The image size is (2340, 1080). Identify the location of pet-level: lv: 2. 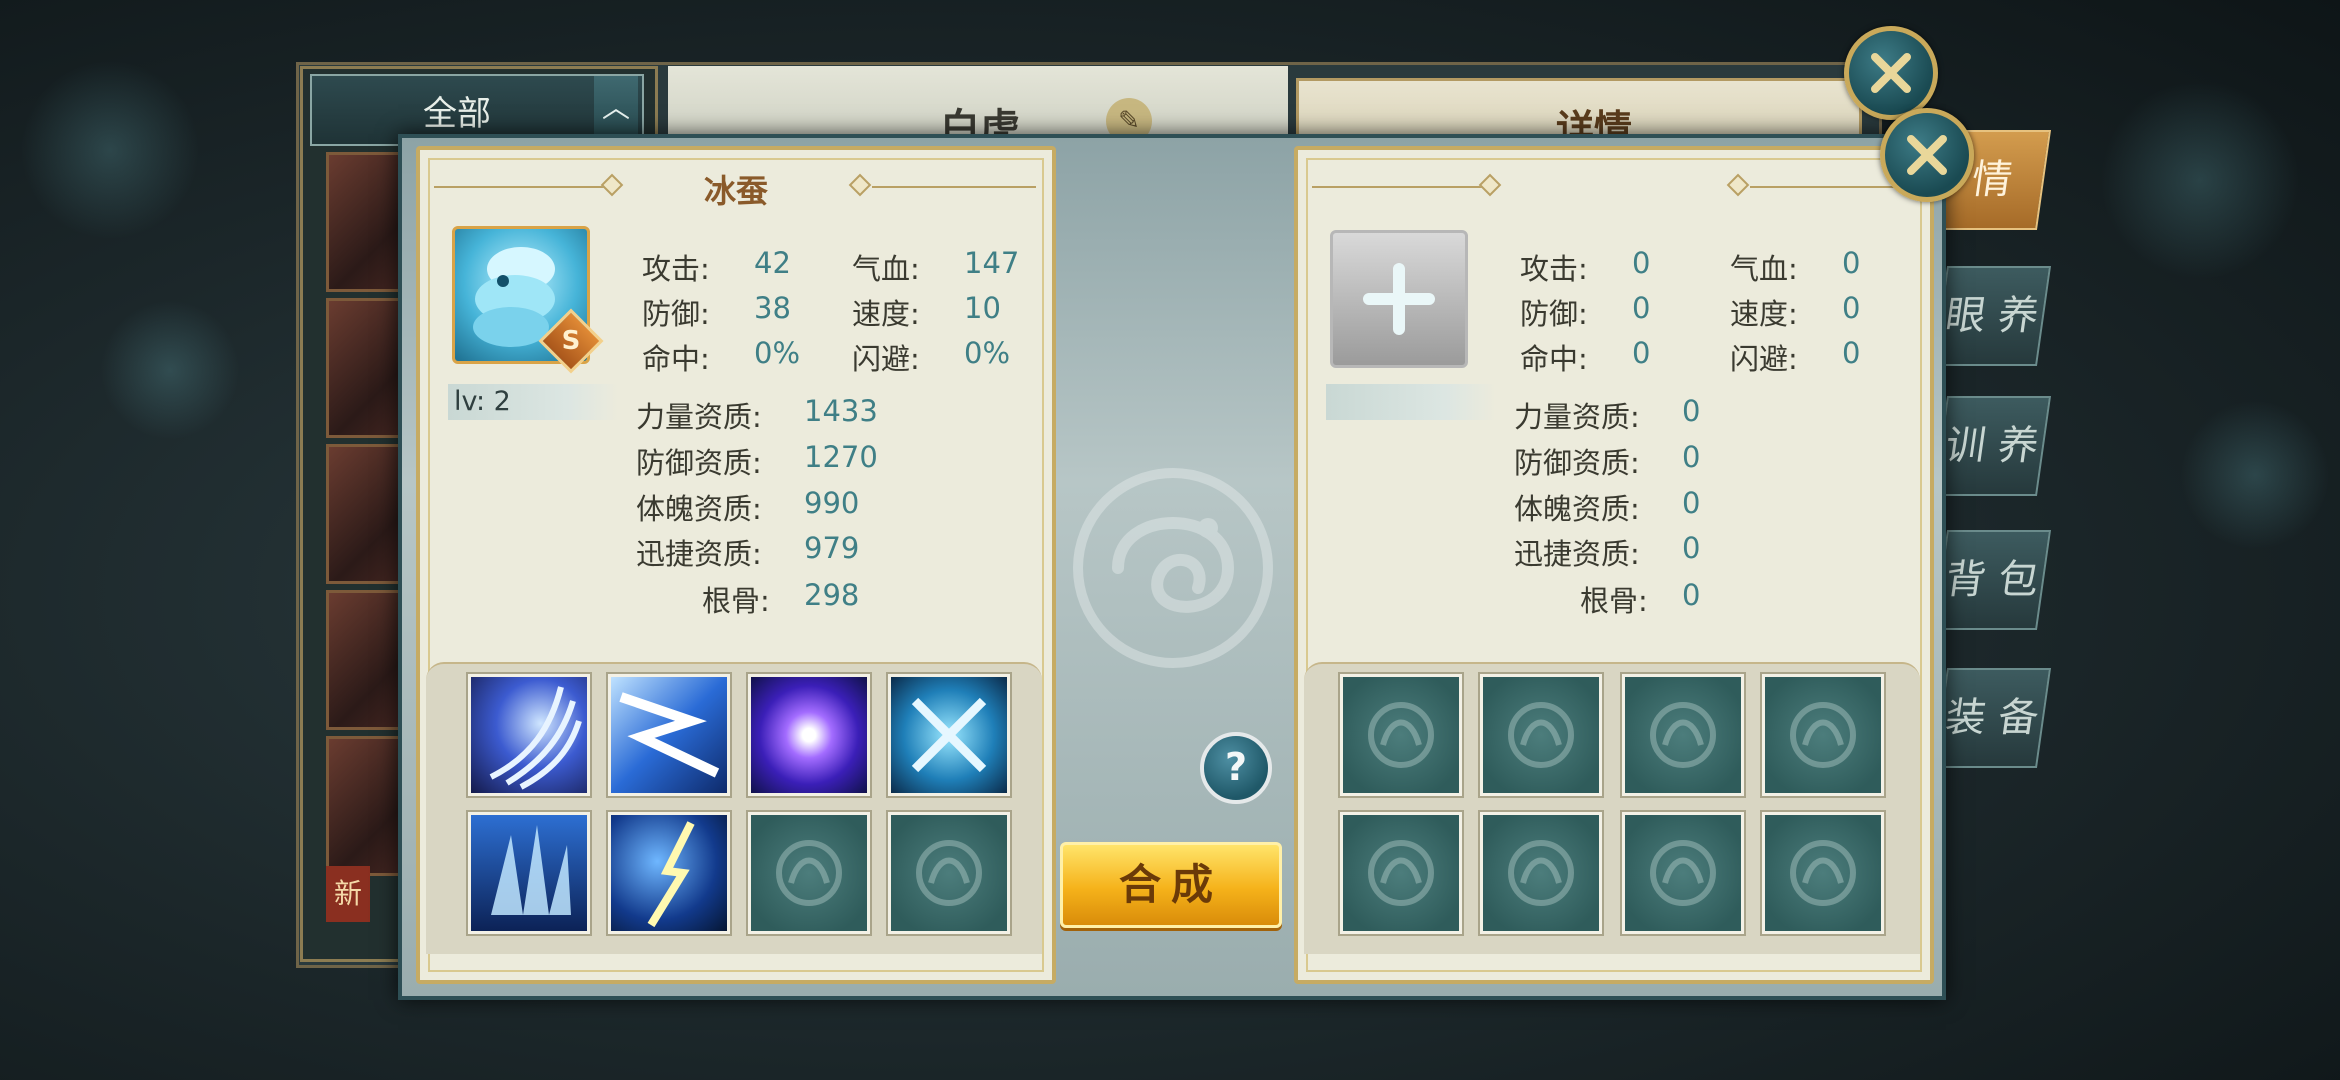
(482, 401).